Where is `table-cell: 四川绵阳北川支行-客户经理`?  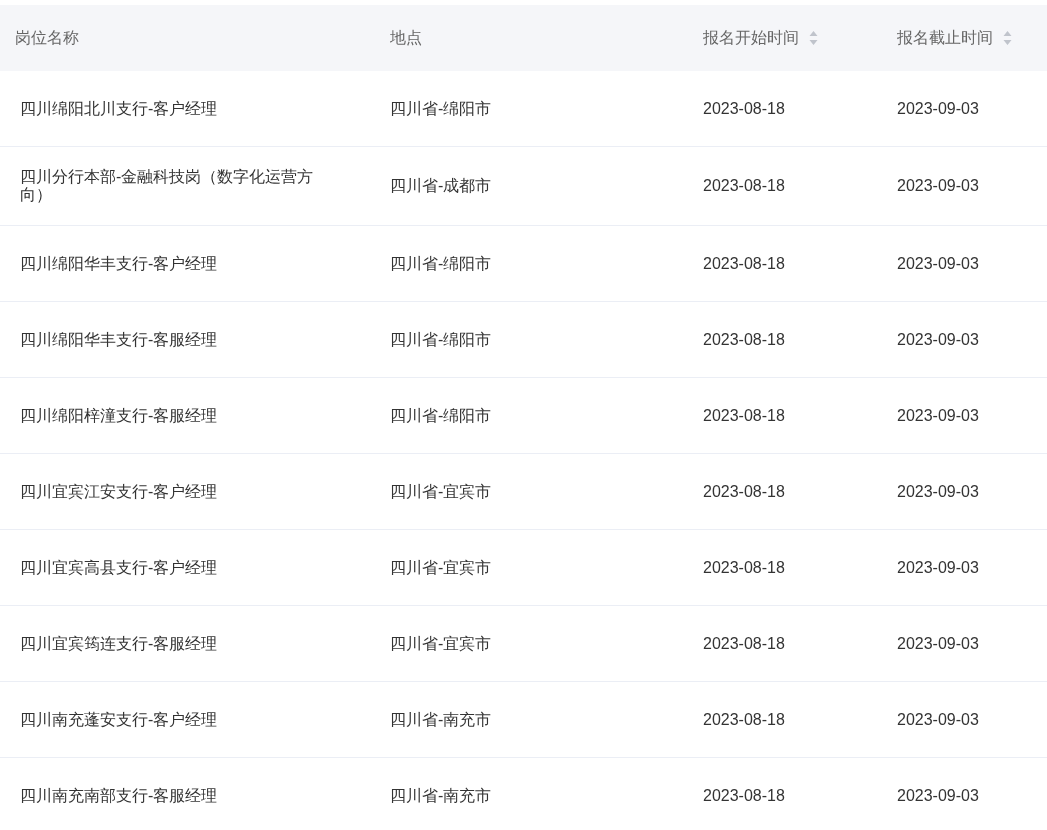 table-cell: 四川绵阳北川支行-客户经理 is located at coordinates (119, 108).